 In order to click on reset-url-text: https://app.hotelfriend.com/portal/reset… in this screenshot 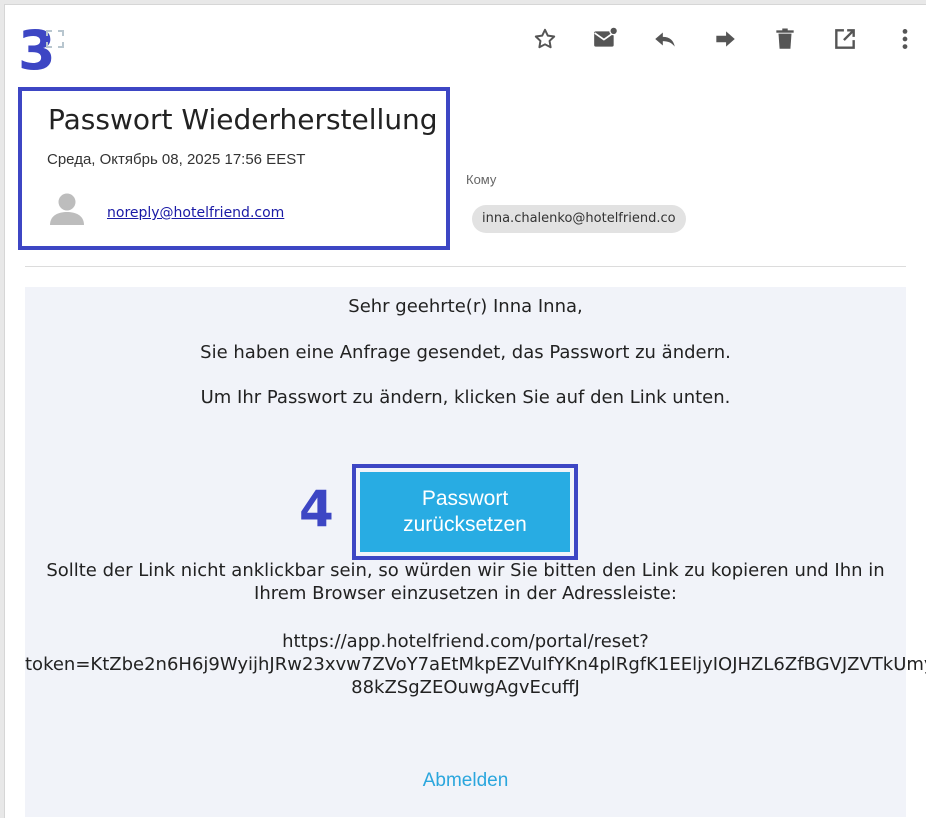, I will do `click(475, 664)`.